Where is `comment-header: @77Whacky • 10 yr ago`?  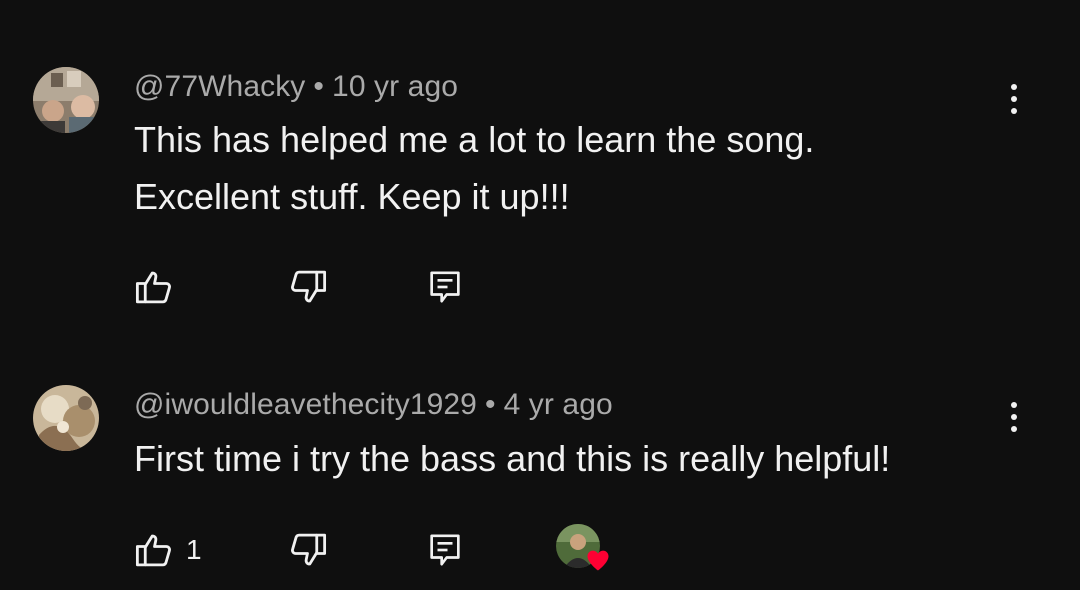 comment-header: @77Whacky • 10 yr ago is located at coordinates (296, 87).